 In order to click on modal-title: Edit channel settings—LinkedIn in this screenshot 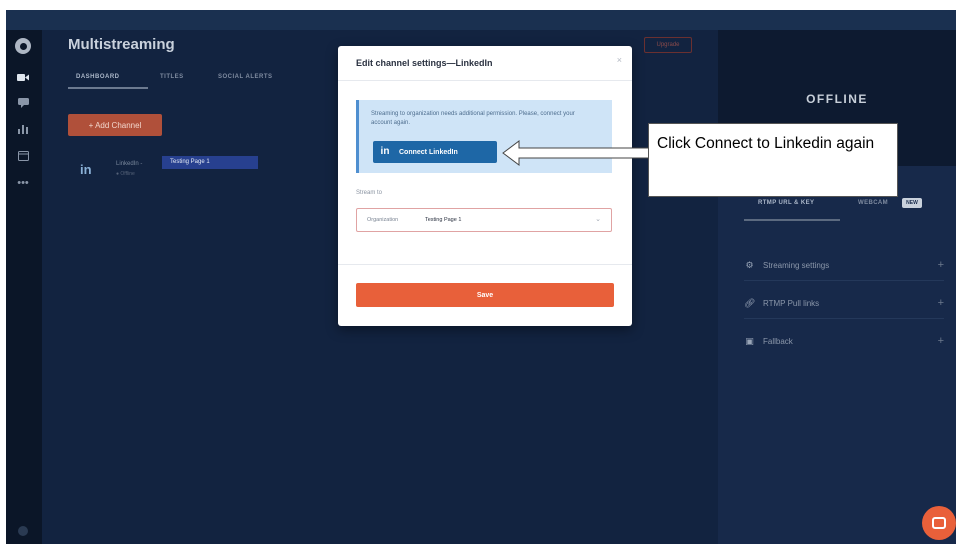, I will do `click(424, 63)`.